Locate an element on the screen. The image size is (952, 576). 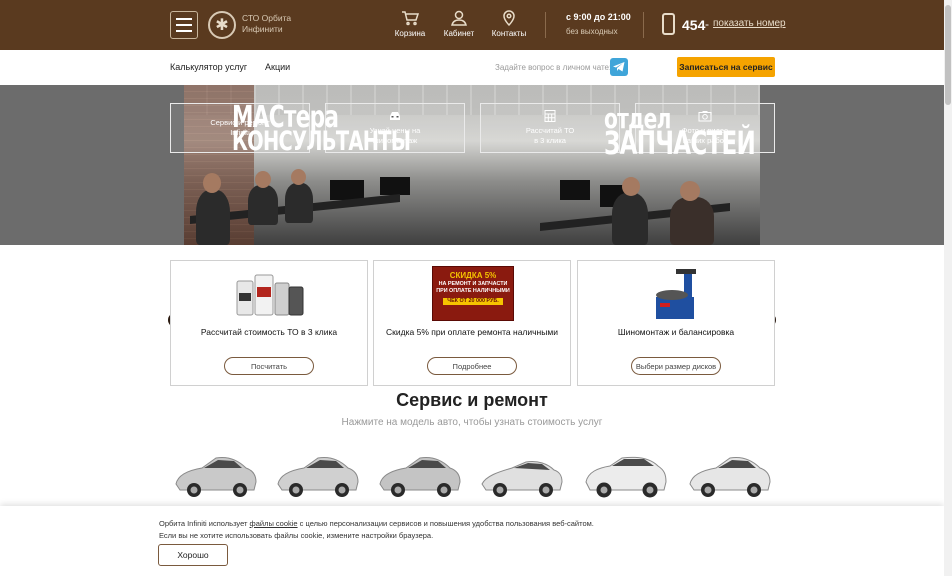
hero-card-to: Рассчитай ТО в 3 клика is located at coordinates (550, 128).